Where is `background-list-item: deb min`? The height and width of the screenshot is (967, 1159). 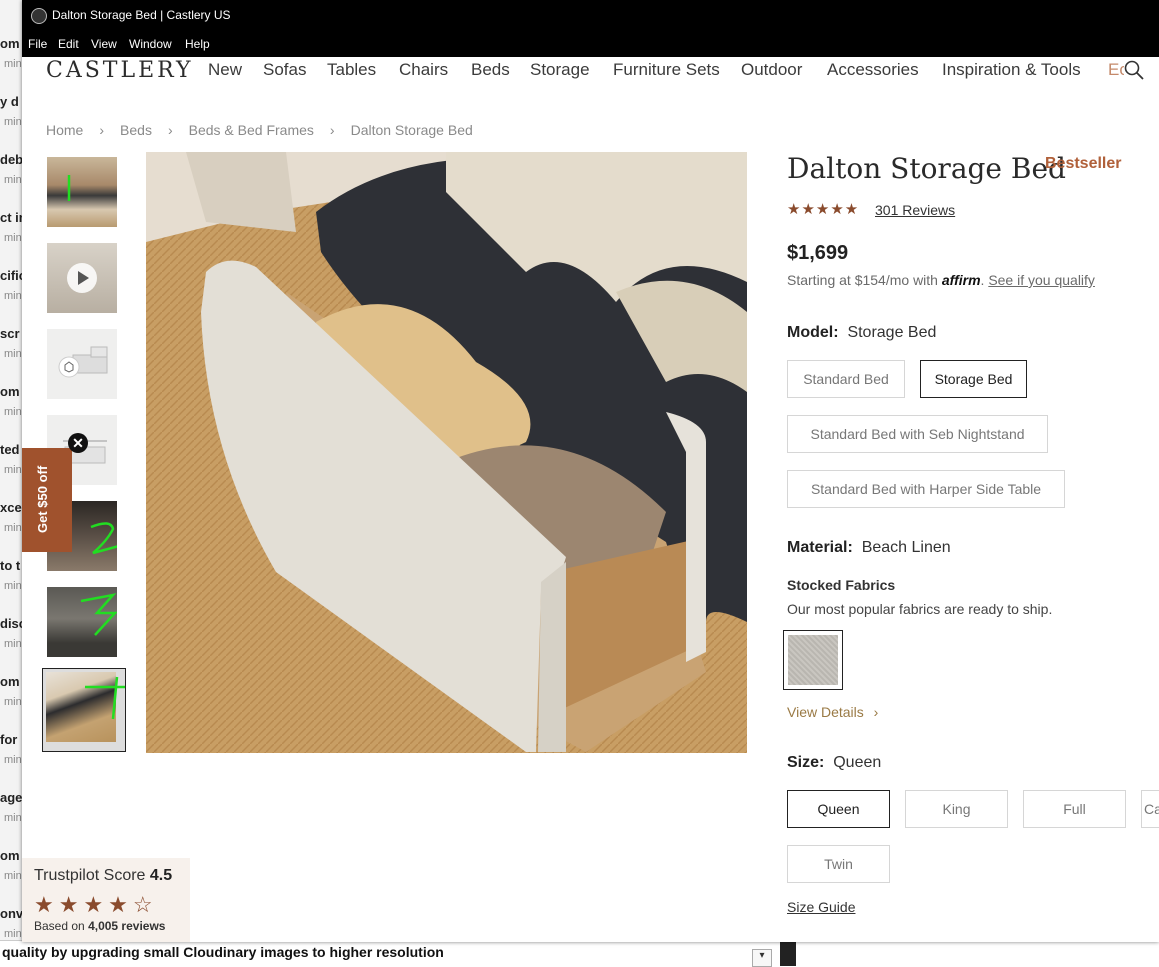
background-list-item: deb min is located at coordinates (11, 175).